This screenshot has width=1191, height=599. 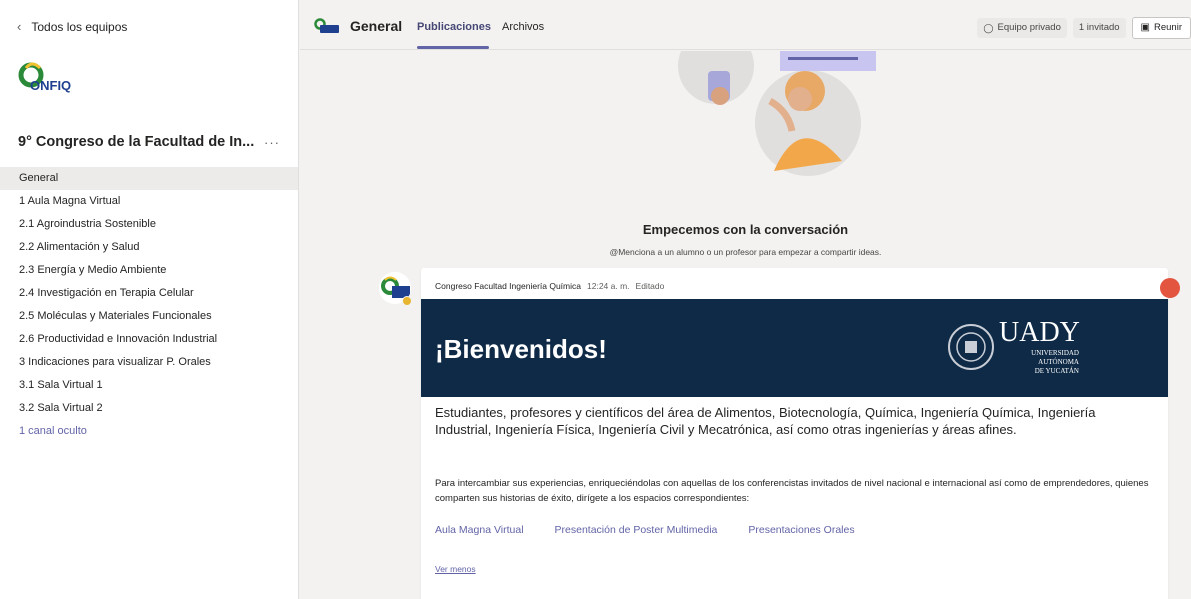 I want to click on hidden-channels-link: 1 canal oculto, so click(x=149, y=431).